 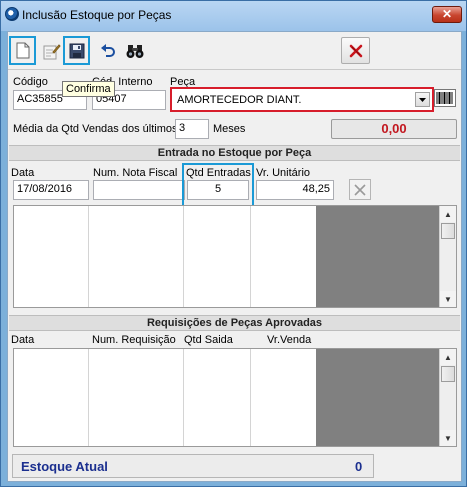 I want to click on save-icon, so click(x=76, y=50).